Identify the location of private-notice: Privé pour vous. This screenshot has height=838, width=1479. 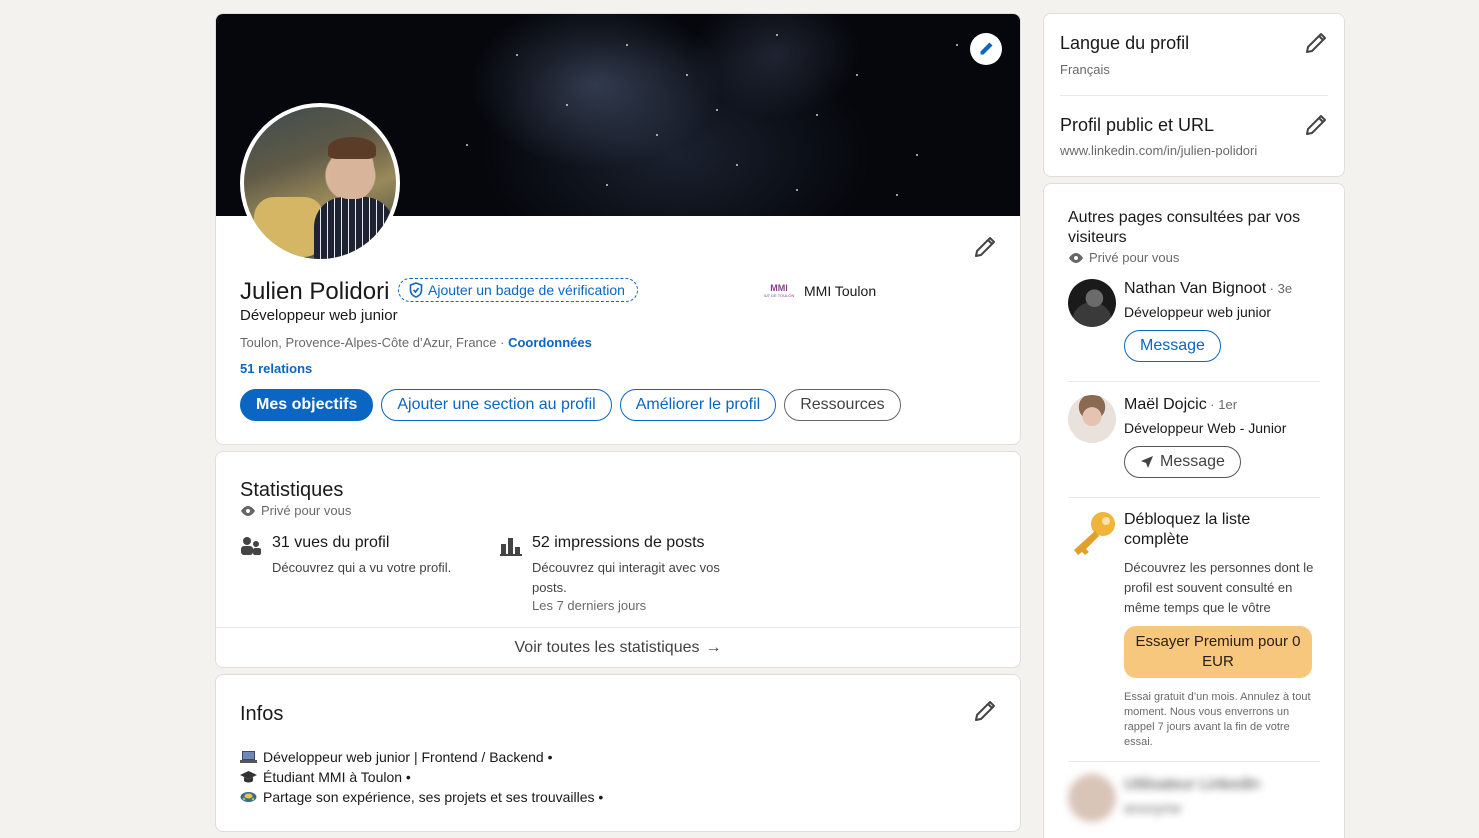
(295, 510).